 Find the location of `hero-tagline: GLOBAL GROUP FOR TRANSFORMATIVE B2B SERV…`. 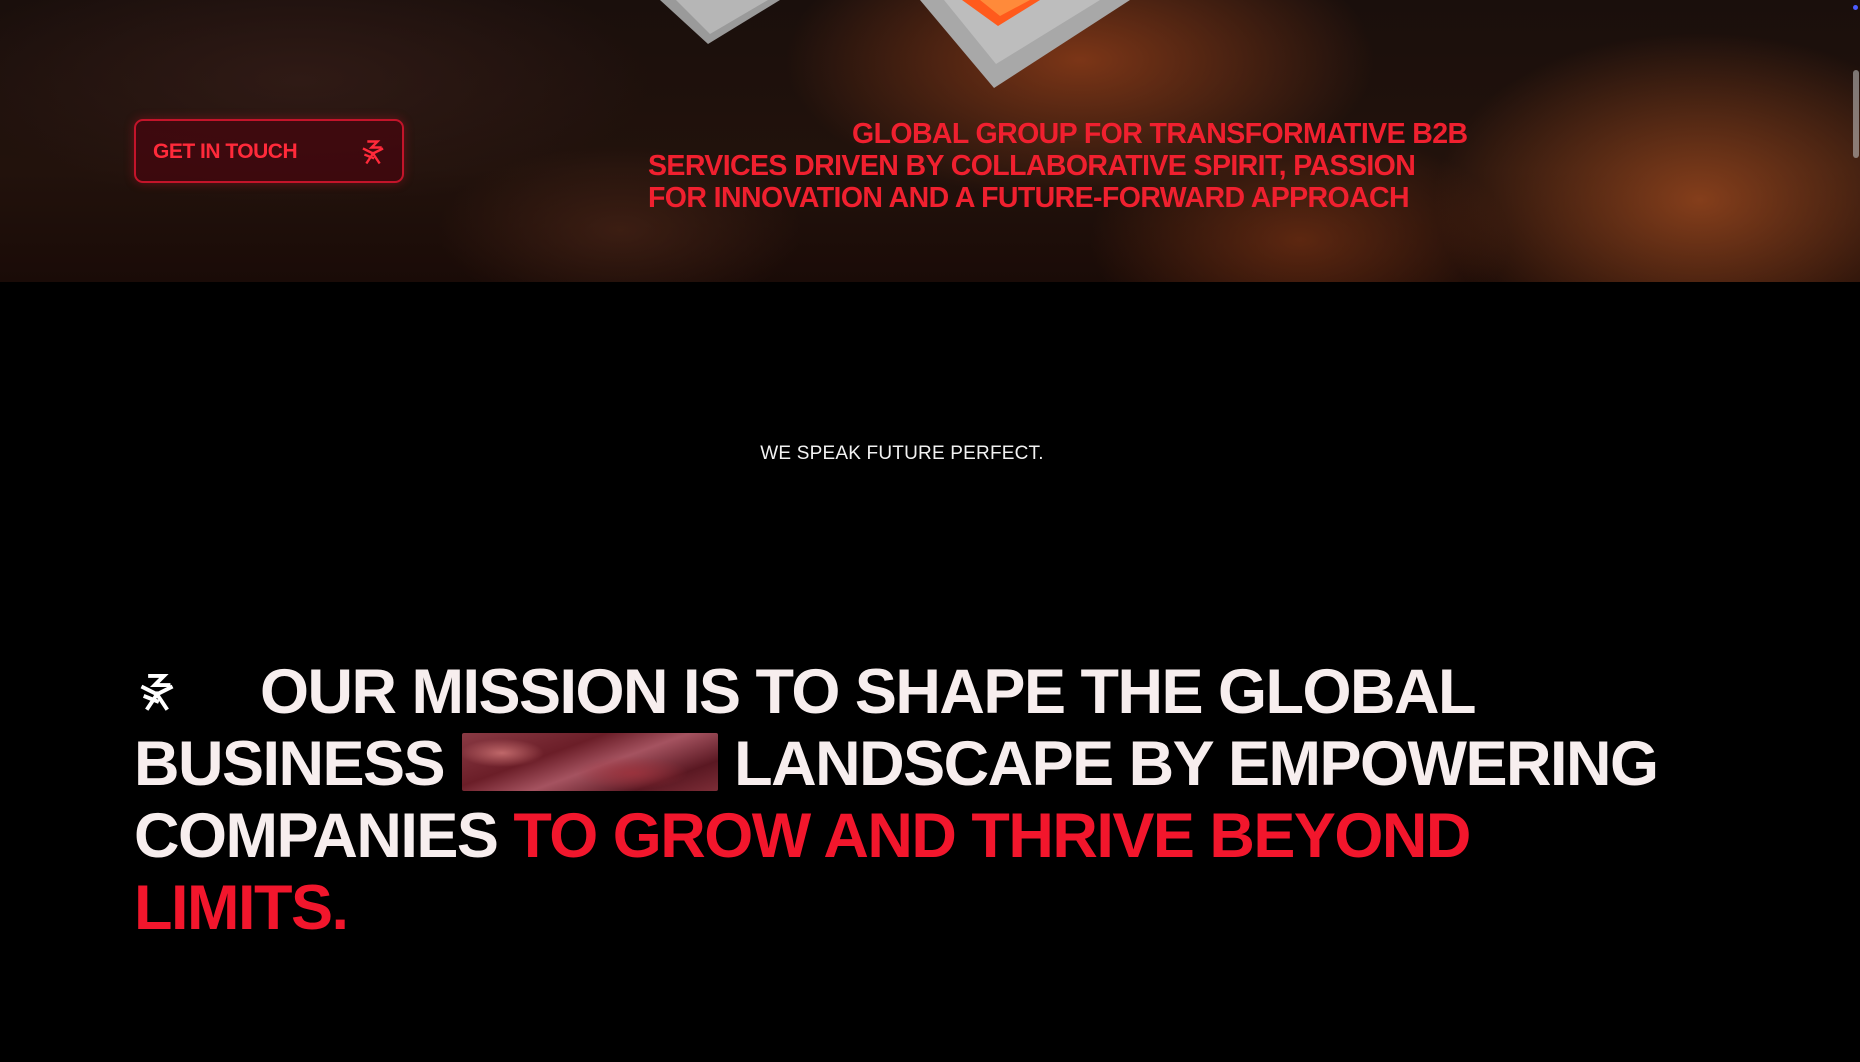

hero-tagline: GLOBAL GROUP FOR TRANSFORMATIVE B2B SERV… is located at coordinates (1058, 166).